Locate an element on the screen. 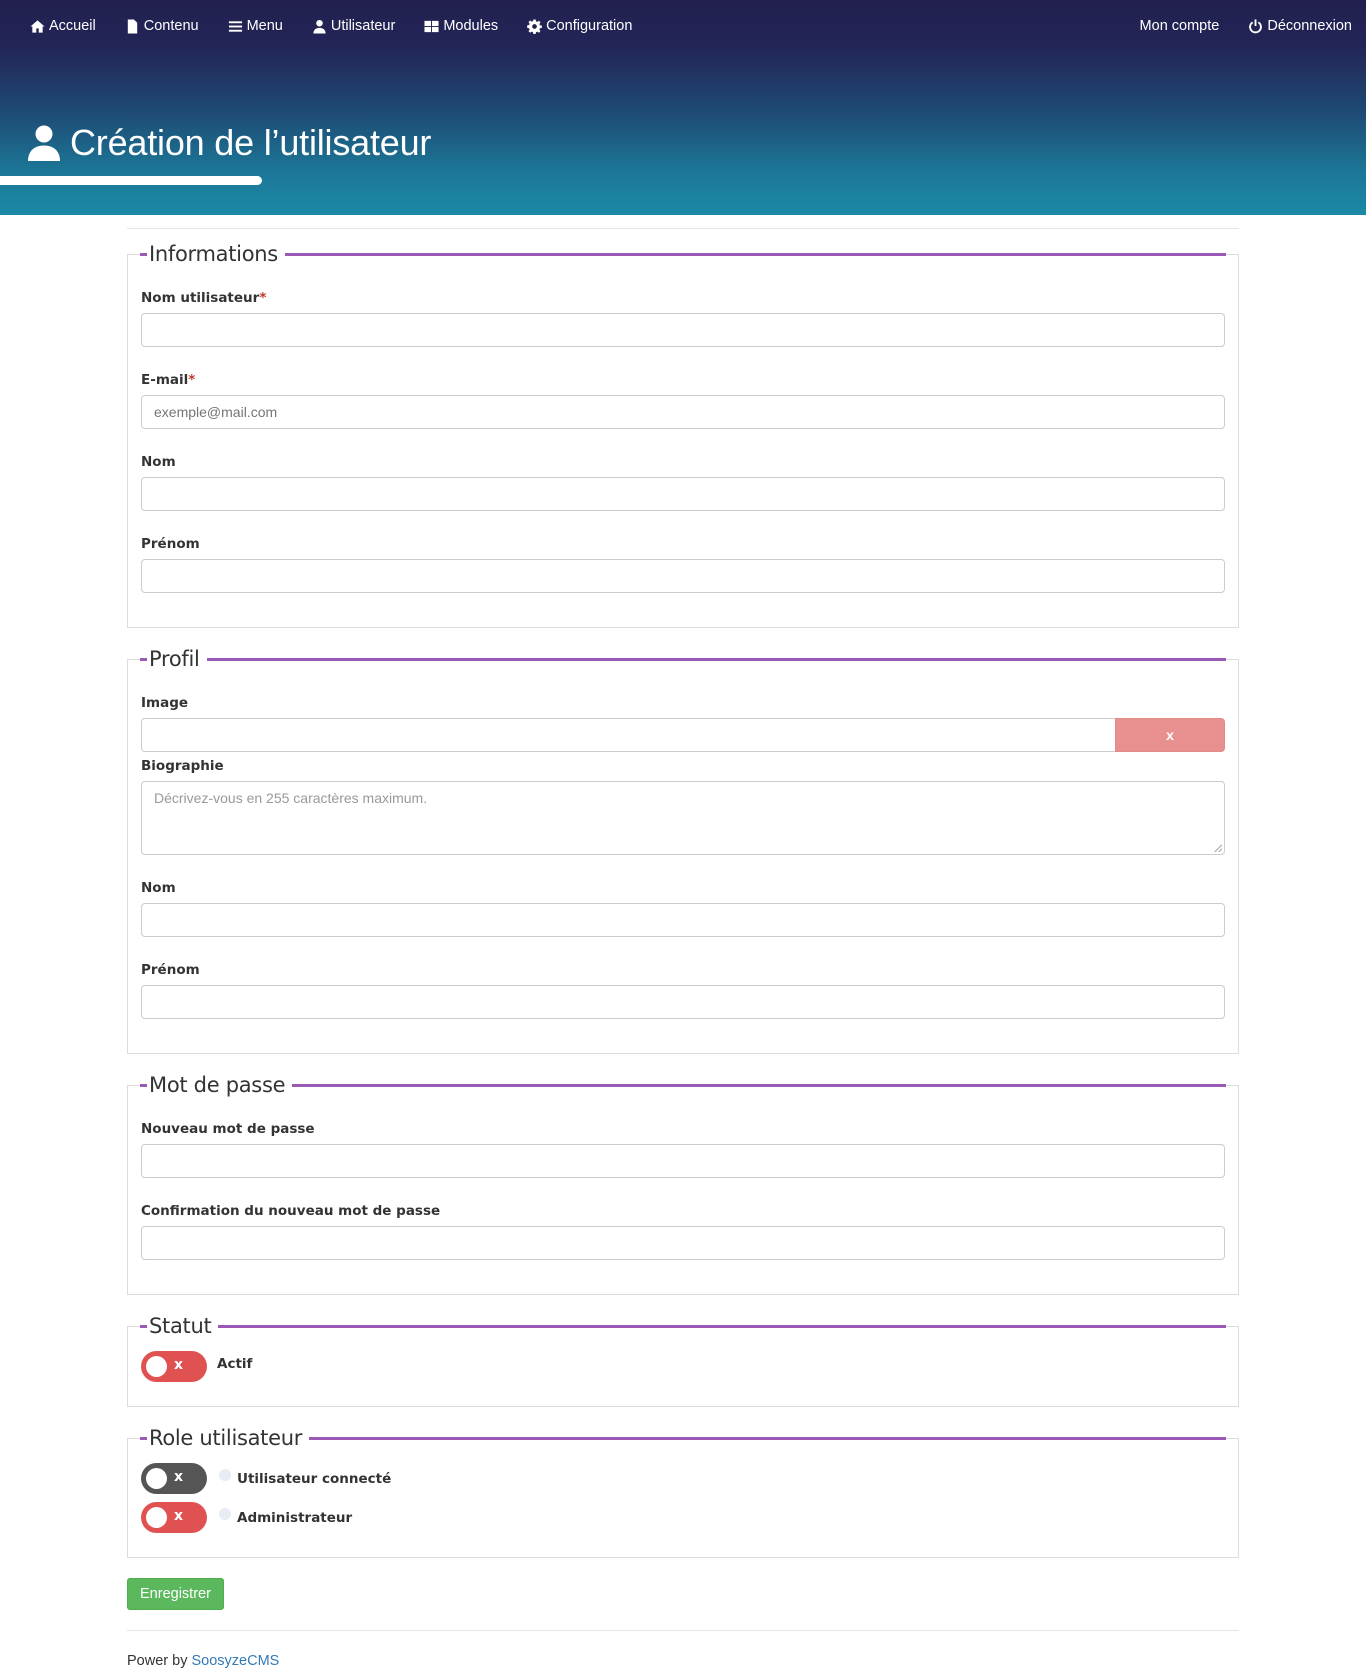 The image size is (1366, 1669). lastname-input is located at coordinates (683, 494).